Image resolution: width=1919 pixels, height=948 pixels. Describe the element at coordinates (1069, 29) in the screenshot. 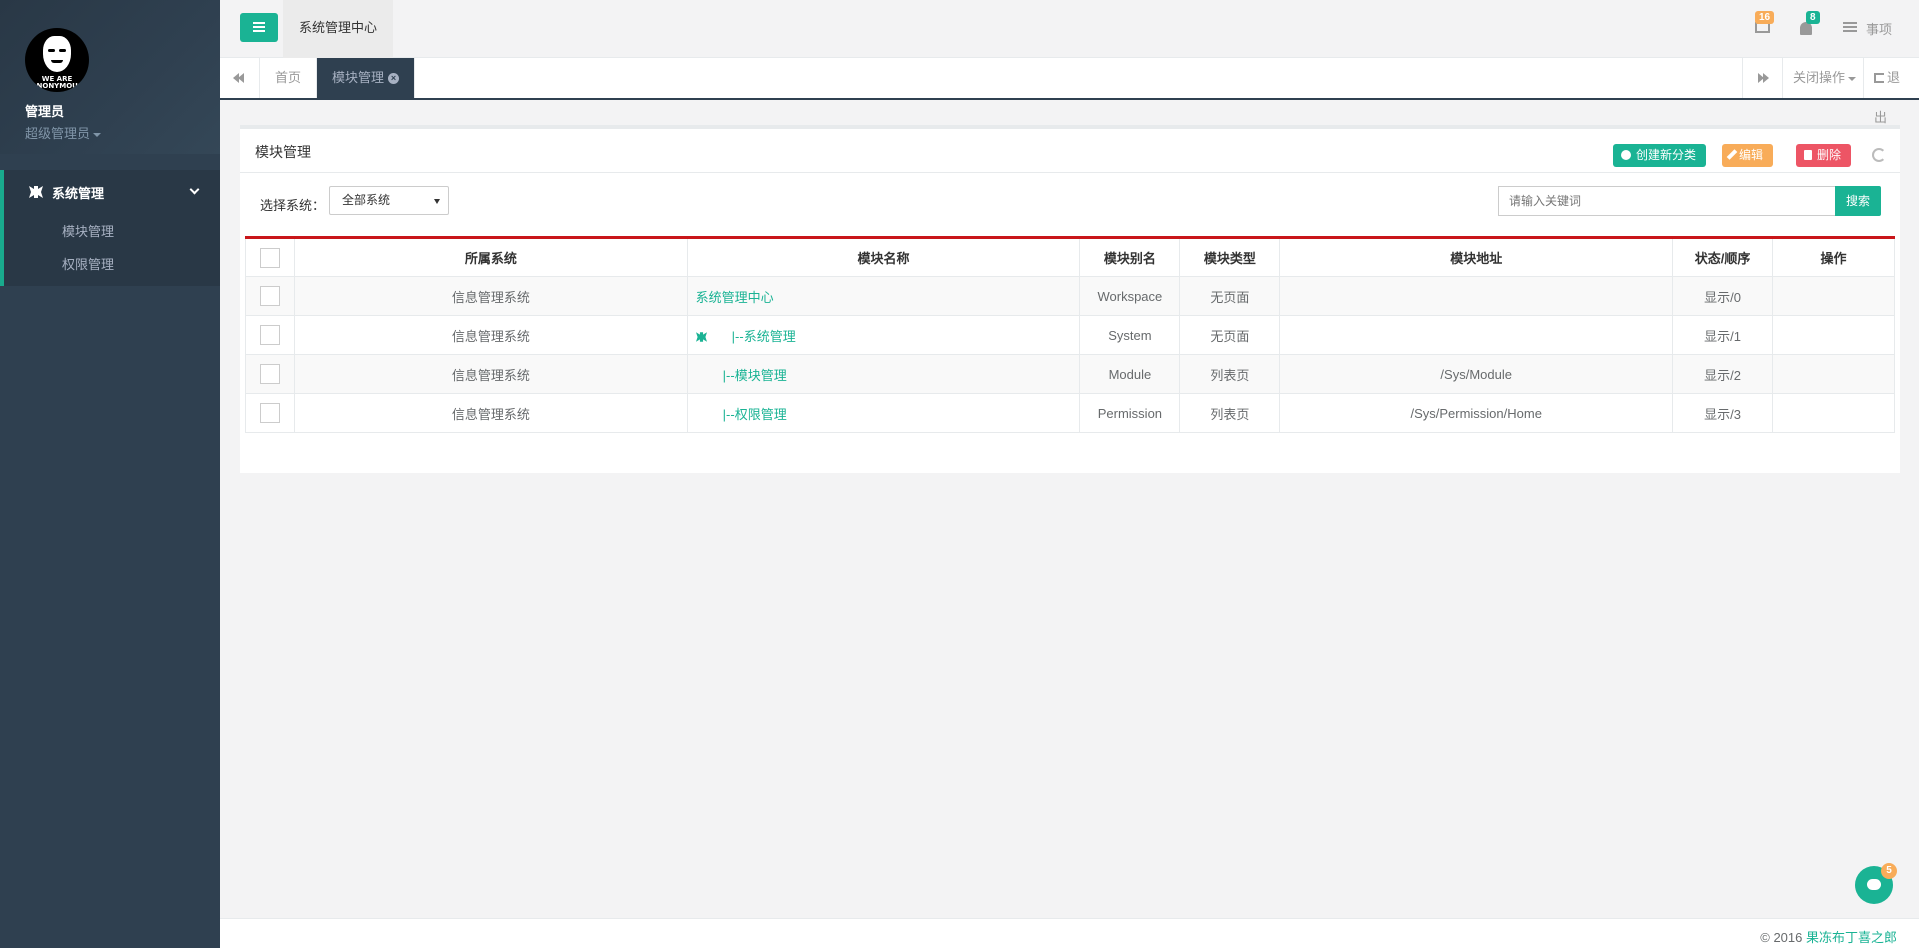

I see `topbar: 系统管理中心 16 8 事项` at that location.